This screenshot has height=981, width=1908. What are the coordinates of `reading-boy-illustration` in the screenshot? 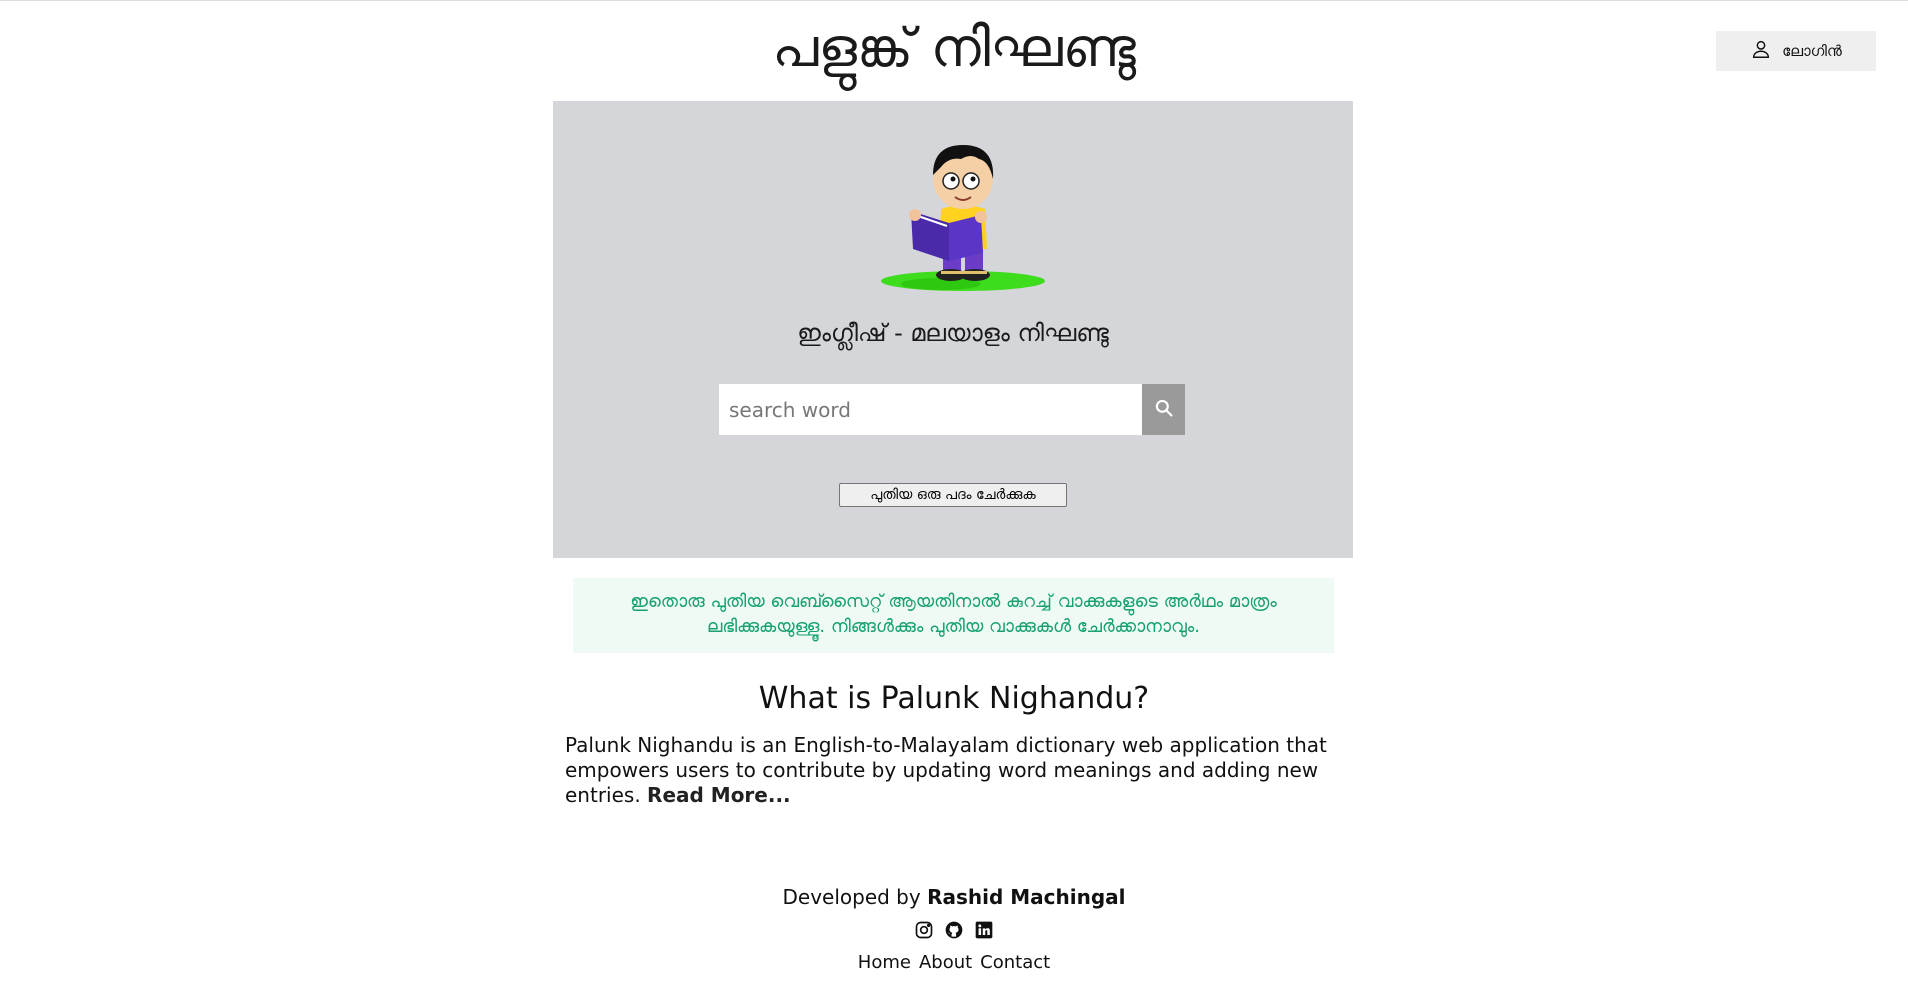 It's located at (963, 218).